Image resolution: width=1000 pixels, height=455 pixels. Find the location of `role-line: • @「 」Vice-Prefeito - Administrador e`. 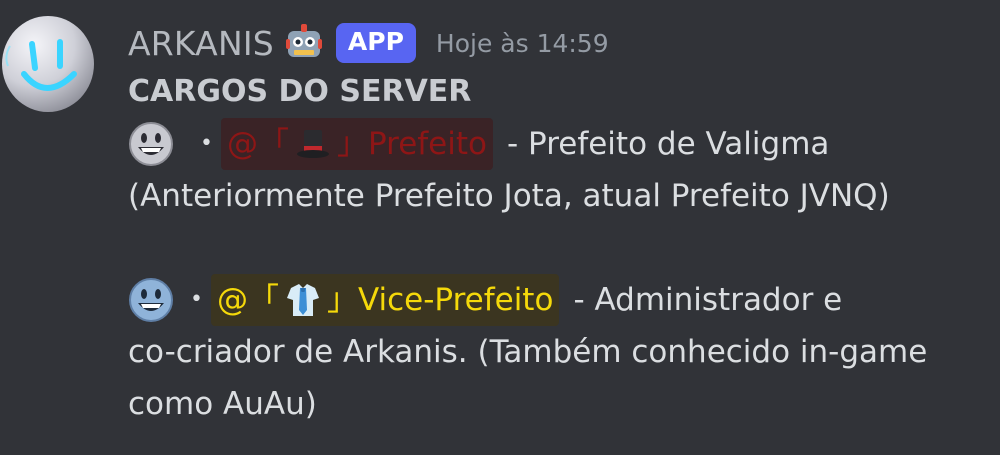

role-line: • @「 」Vice-Prefeito - Administrador e is located at coordinates (558, 300).